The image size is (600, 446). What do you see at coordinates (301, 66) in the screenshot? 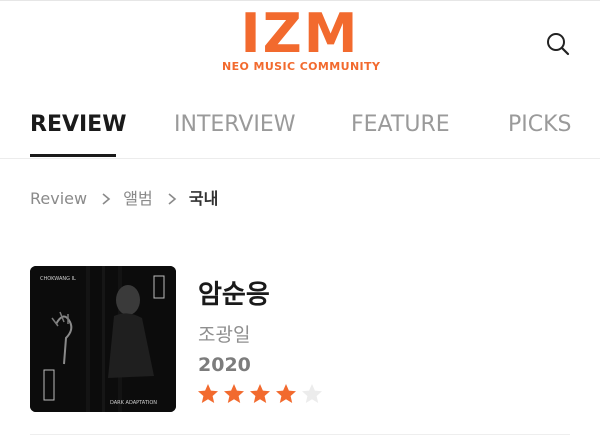
I see `logo-tagline: NEO MUSIC COMMUNITY` at bounding box center [301, 66].